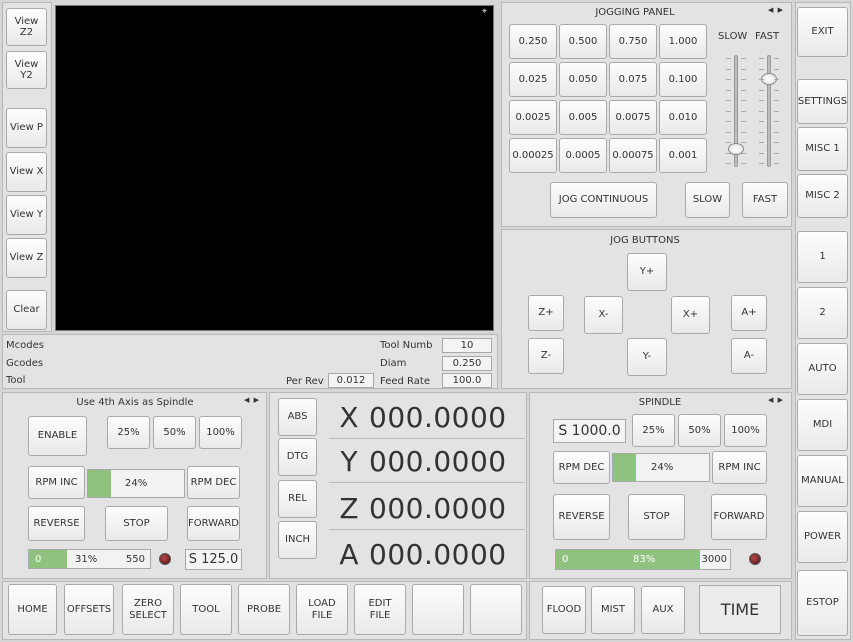 The image size is (853, 642). Describe the element at coordinates (745, 430) in the screenshot. I see `spindle-100-button: 100%` at that location.